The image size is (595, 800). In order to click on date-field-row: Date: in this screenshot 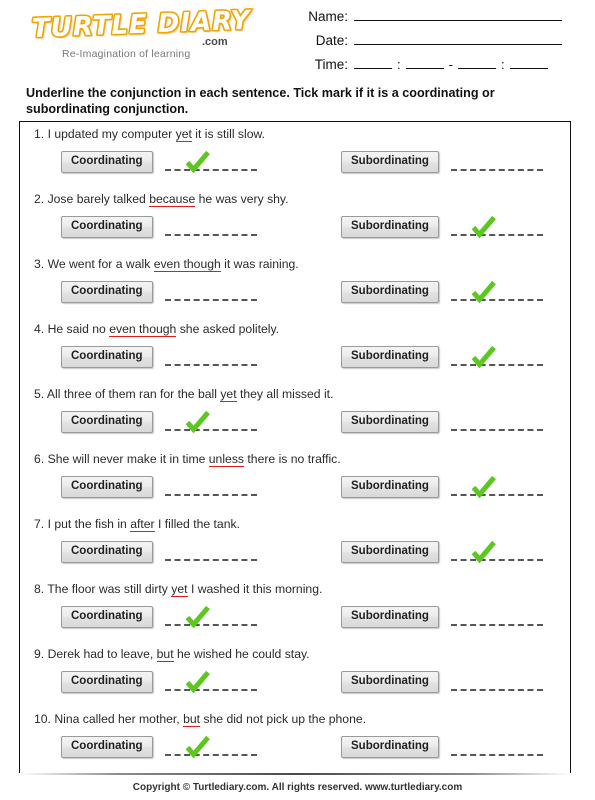, I will do `click(442, 43)`.